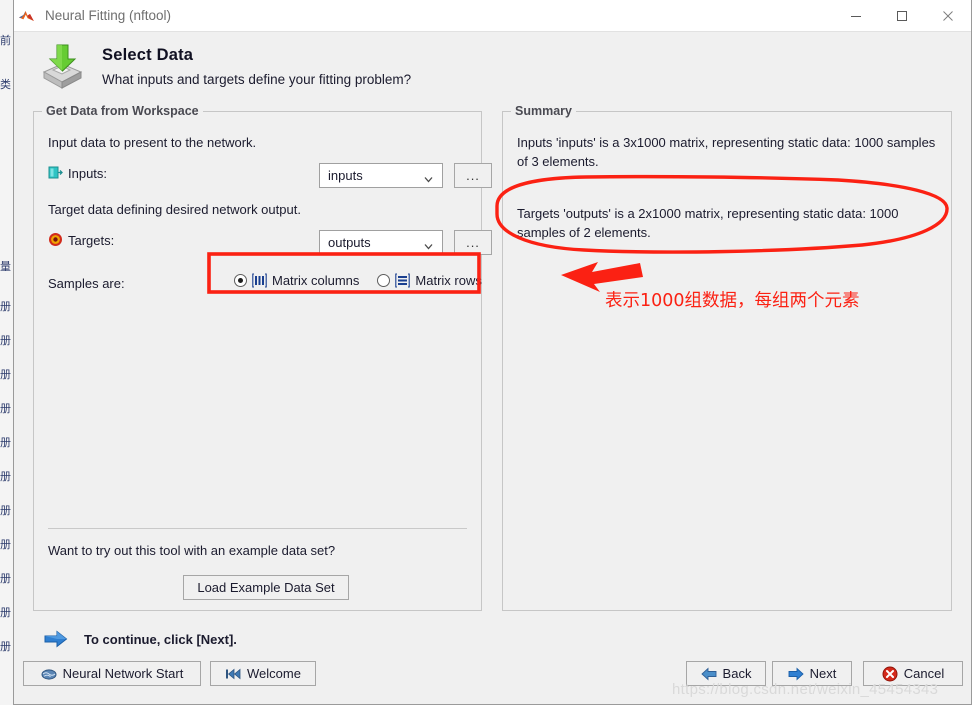 The width and height of the screenshot is (972, 705). I want to click on background-text: 量, so click(5, 266).